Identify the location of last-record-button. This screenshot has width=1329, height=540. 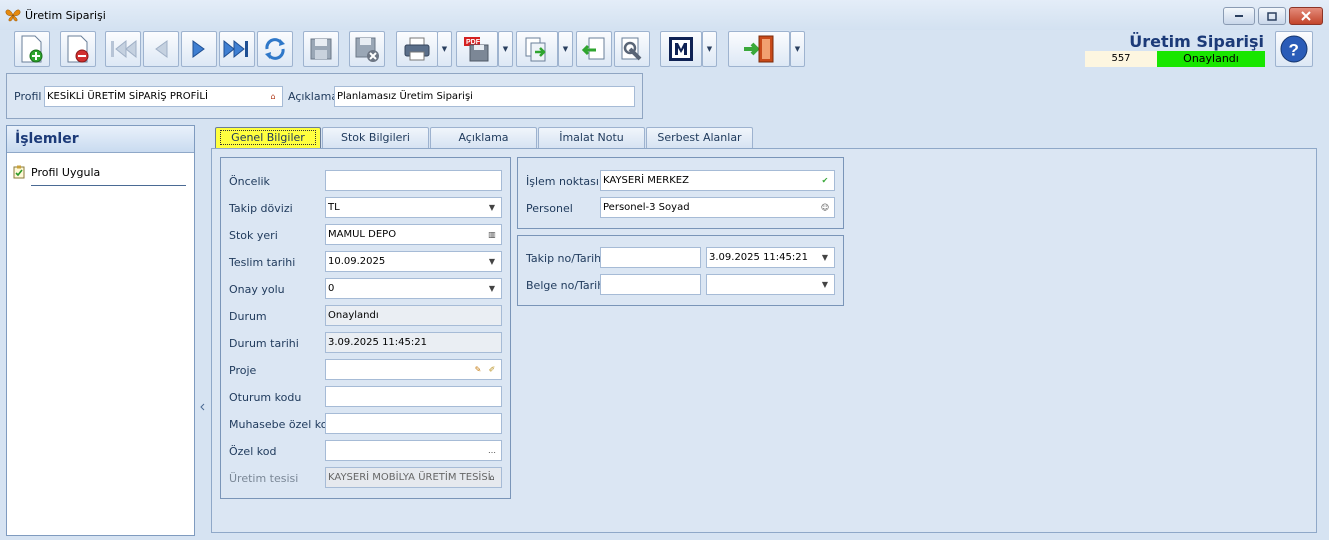
(237, 49).